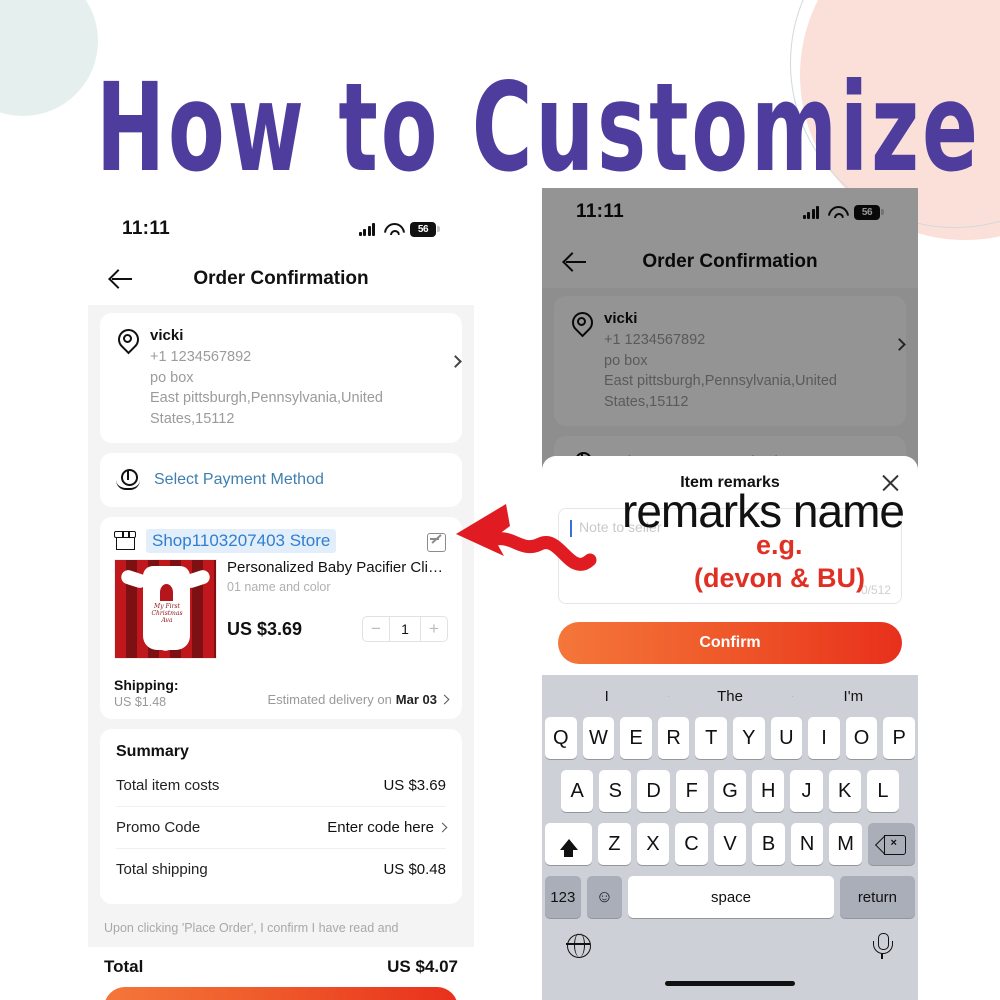 Image resolution: width=1000 pixels, height=1000 pixels. What do you see at coordinates (239, 480) in the screenshot?
I see `payment-method-label: Select Payment Method` at bounding box center [239, 480].